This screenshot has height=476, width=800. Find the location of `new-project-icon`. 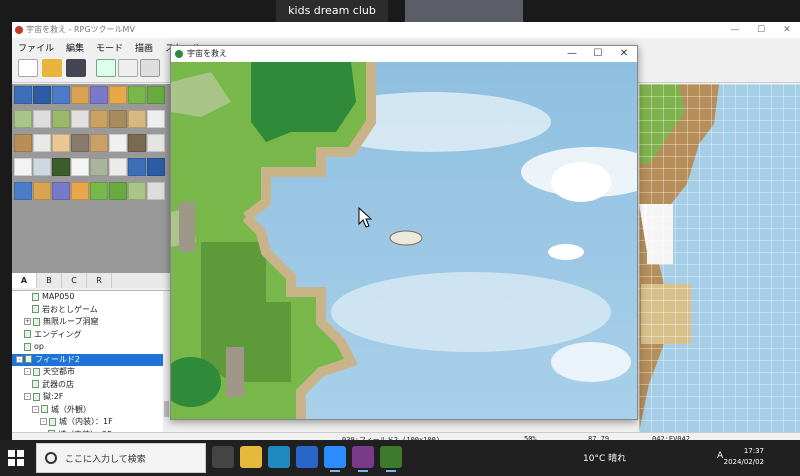

new-project-icon is located at coordinates (28, 68).